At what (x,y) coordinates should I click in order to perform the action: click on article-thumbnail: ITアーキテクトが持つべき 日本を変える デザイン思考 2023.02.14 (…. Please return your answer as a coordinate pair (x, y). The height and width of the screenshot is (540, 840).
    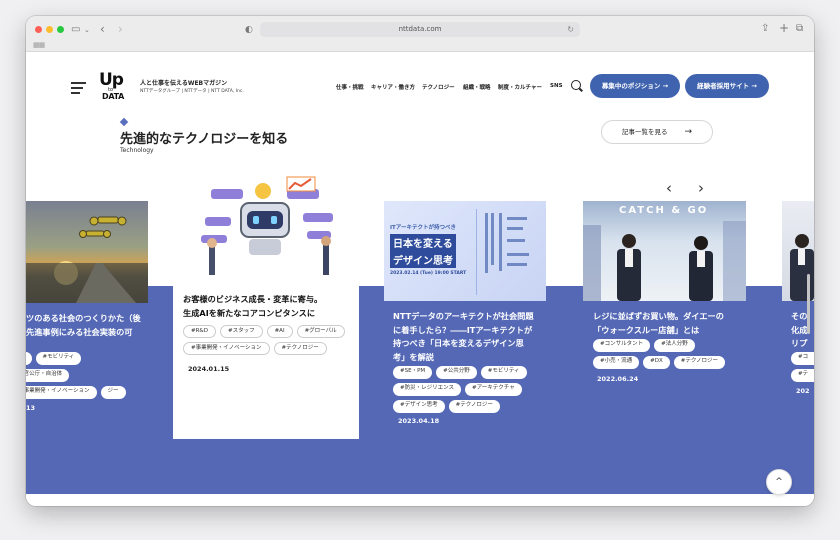
    Looking at the image, I should click on (465, 251).